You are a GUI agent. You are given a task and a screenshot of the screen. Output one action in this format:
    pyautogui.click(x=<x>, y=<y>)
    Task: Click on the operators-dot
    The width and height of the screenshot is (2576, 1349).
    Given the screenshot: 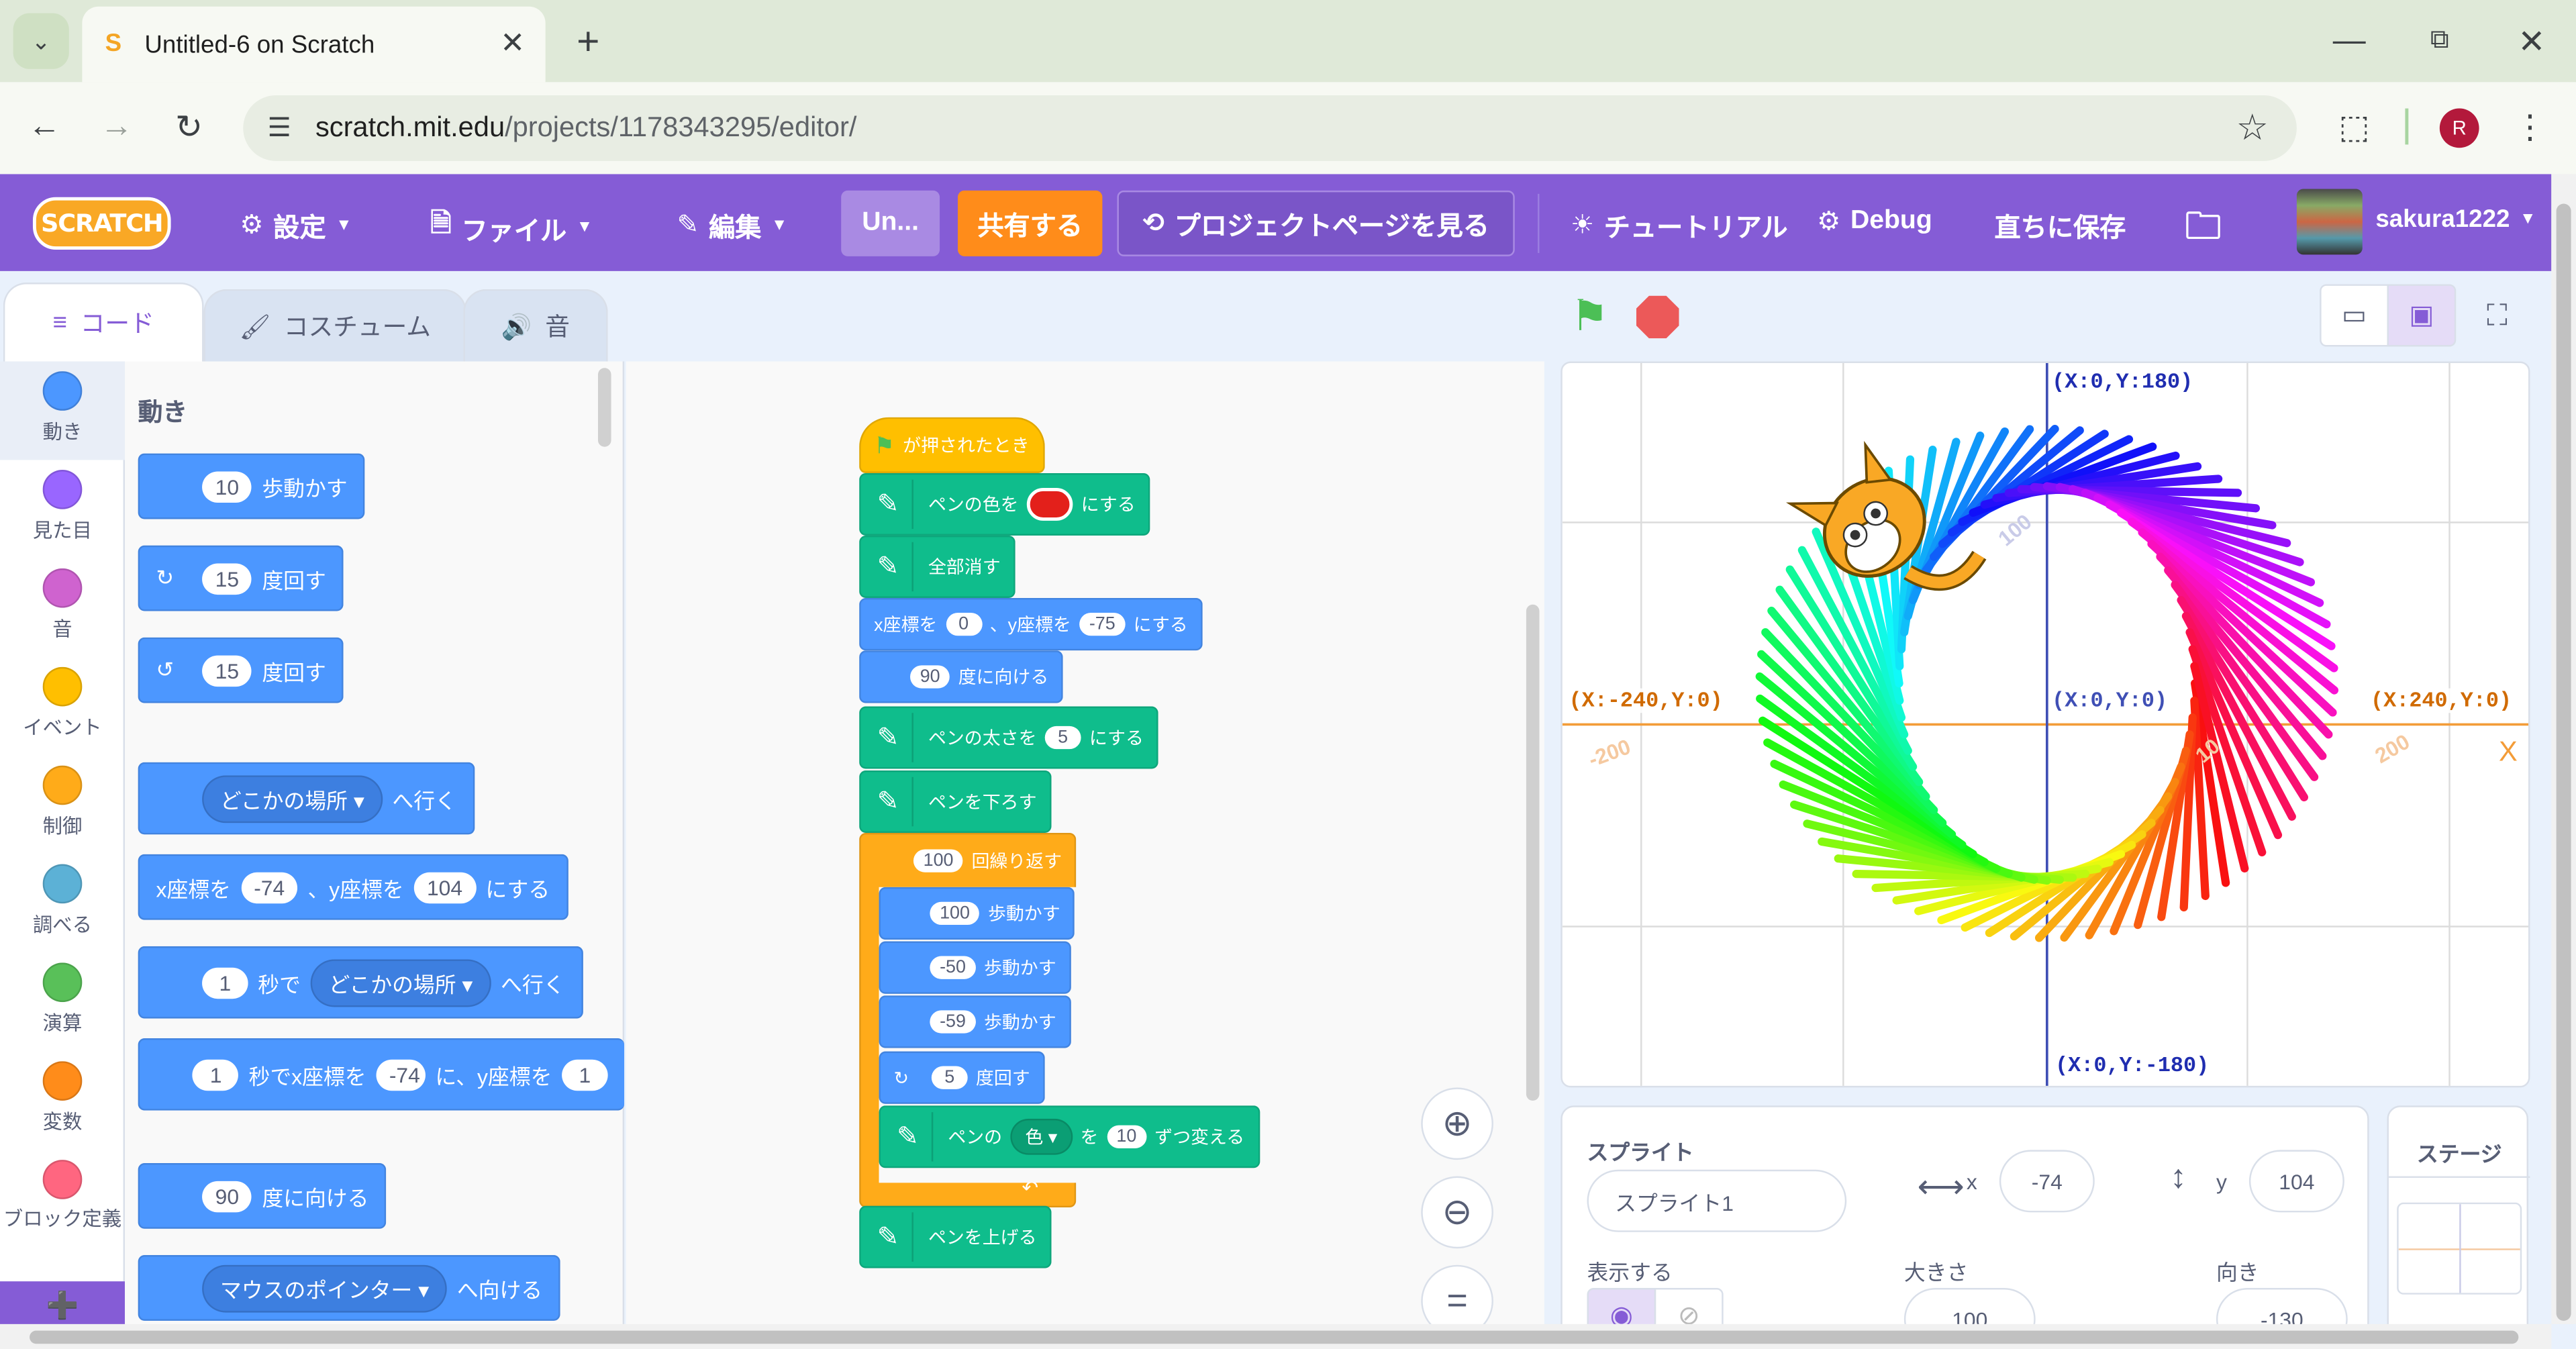 What is the action you would take?
    pyautogui.click(x=62, y=982)
    